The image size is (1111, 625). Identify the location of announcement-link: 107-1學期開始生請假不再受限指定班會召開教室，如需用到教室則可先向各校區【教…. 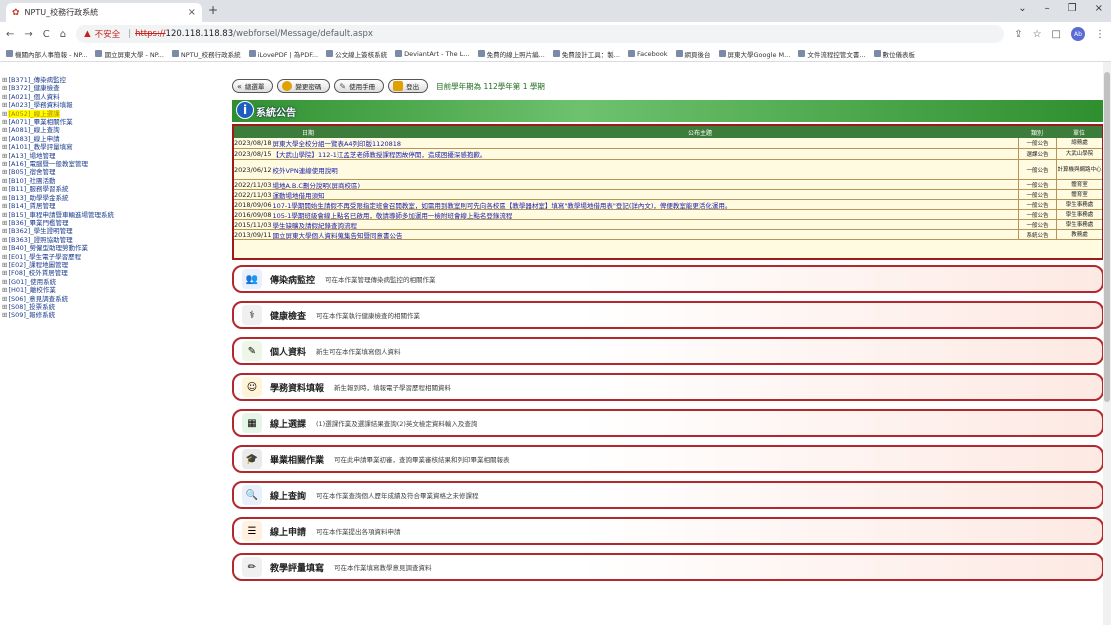
(501, 205).